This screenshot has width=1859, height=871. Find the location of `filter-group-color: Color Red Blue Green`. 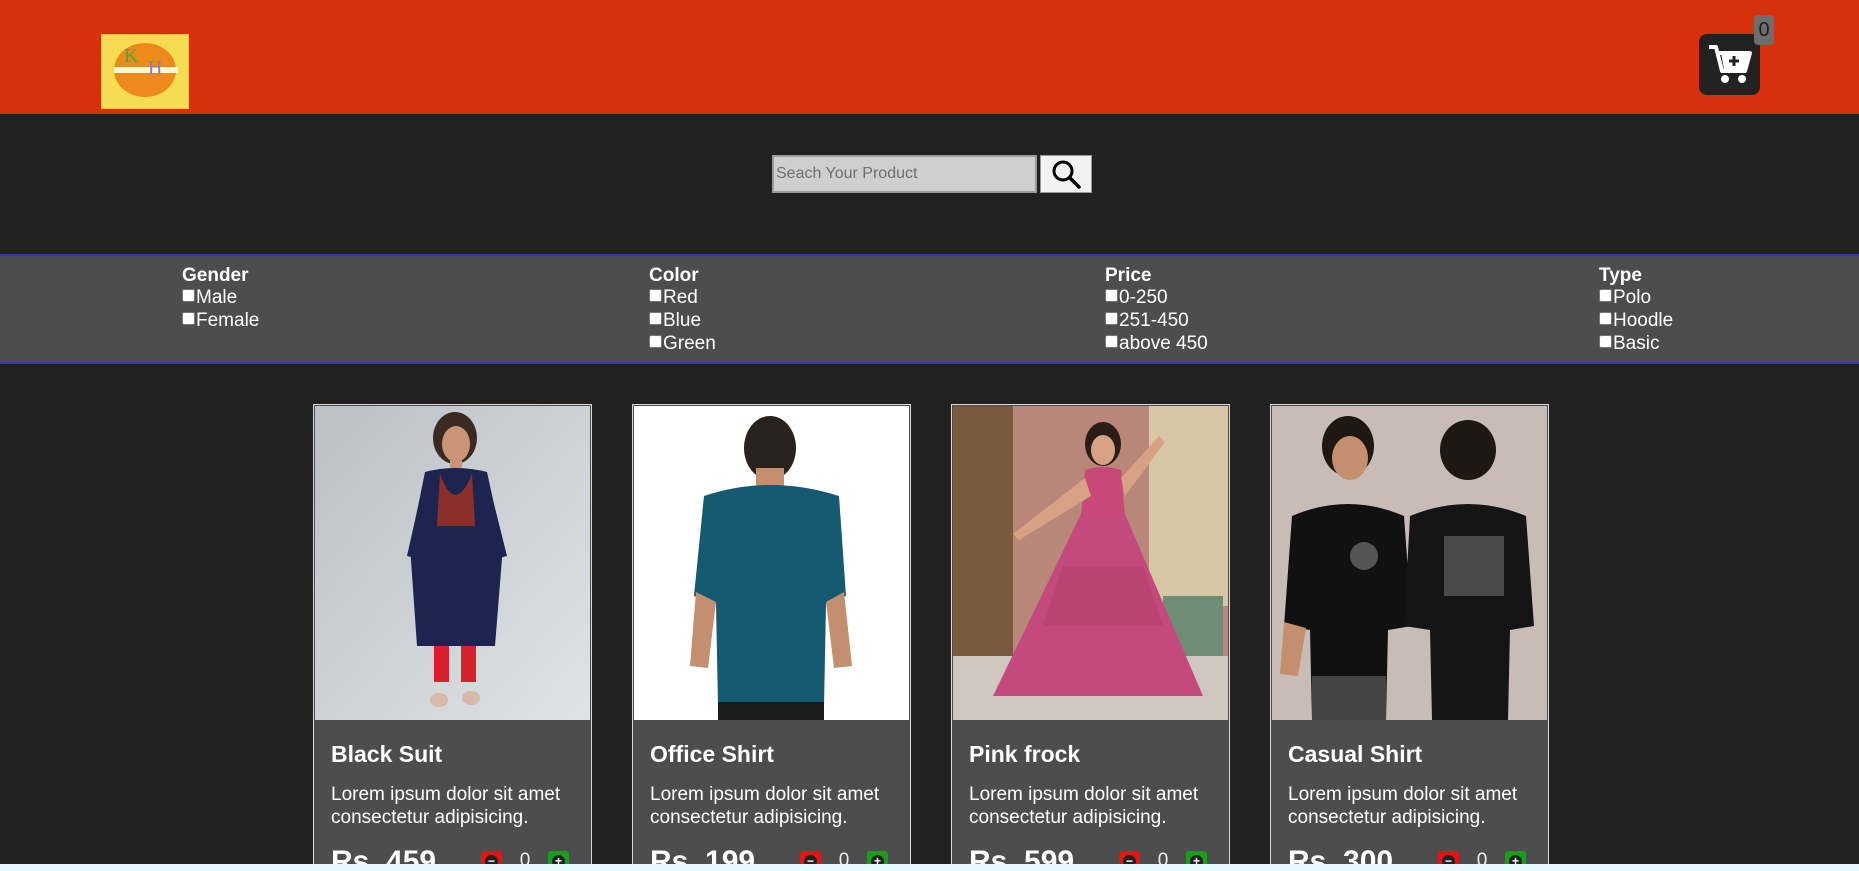

filter-group-color: Color Red Blue Green is located at coordinates (682, 310).